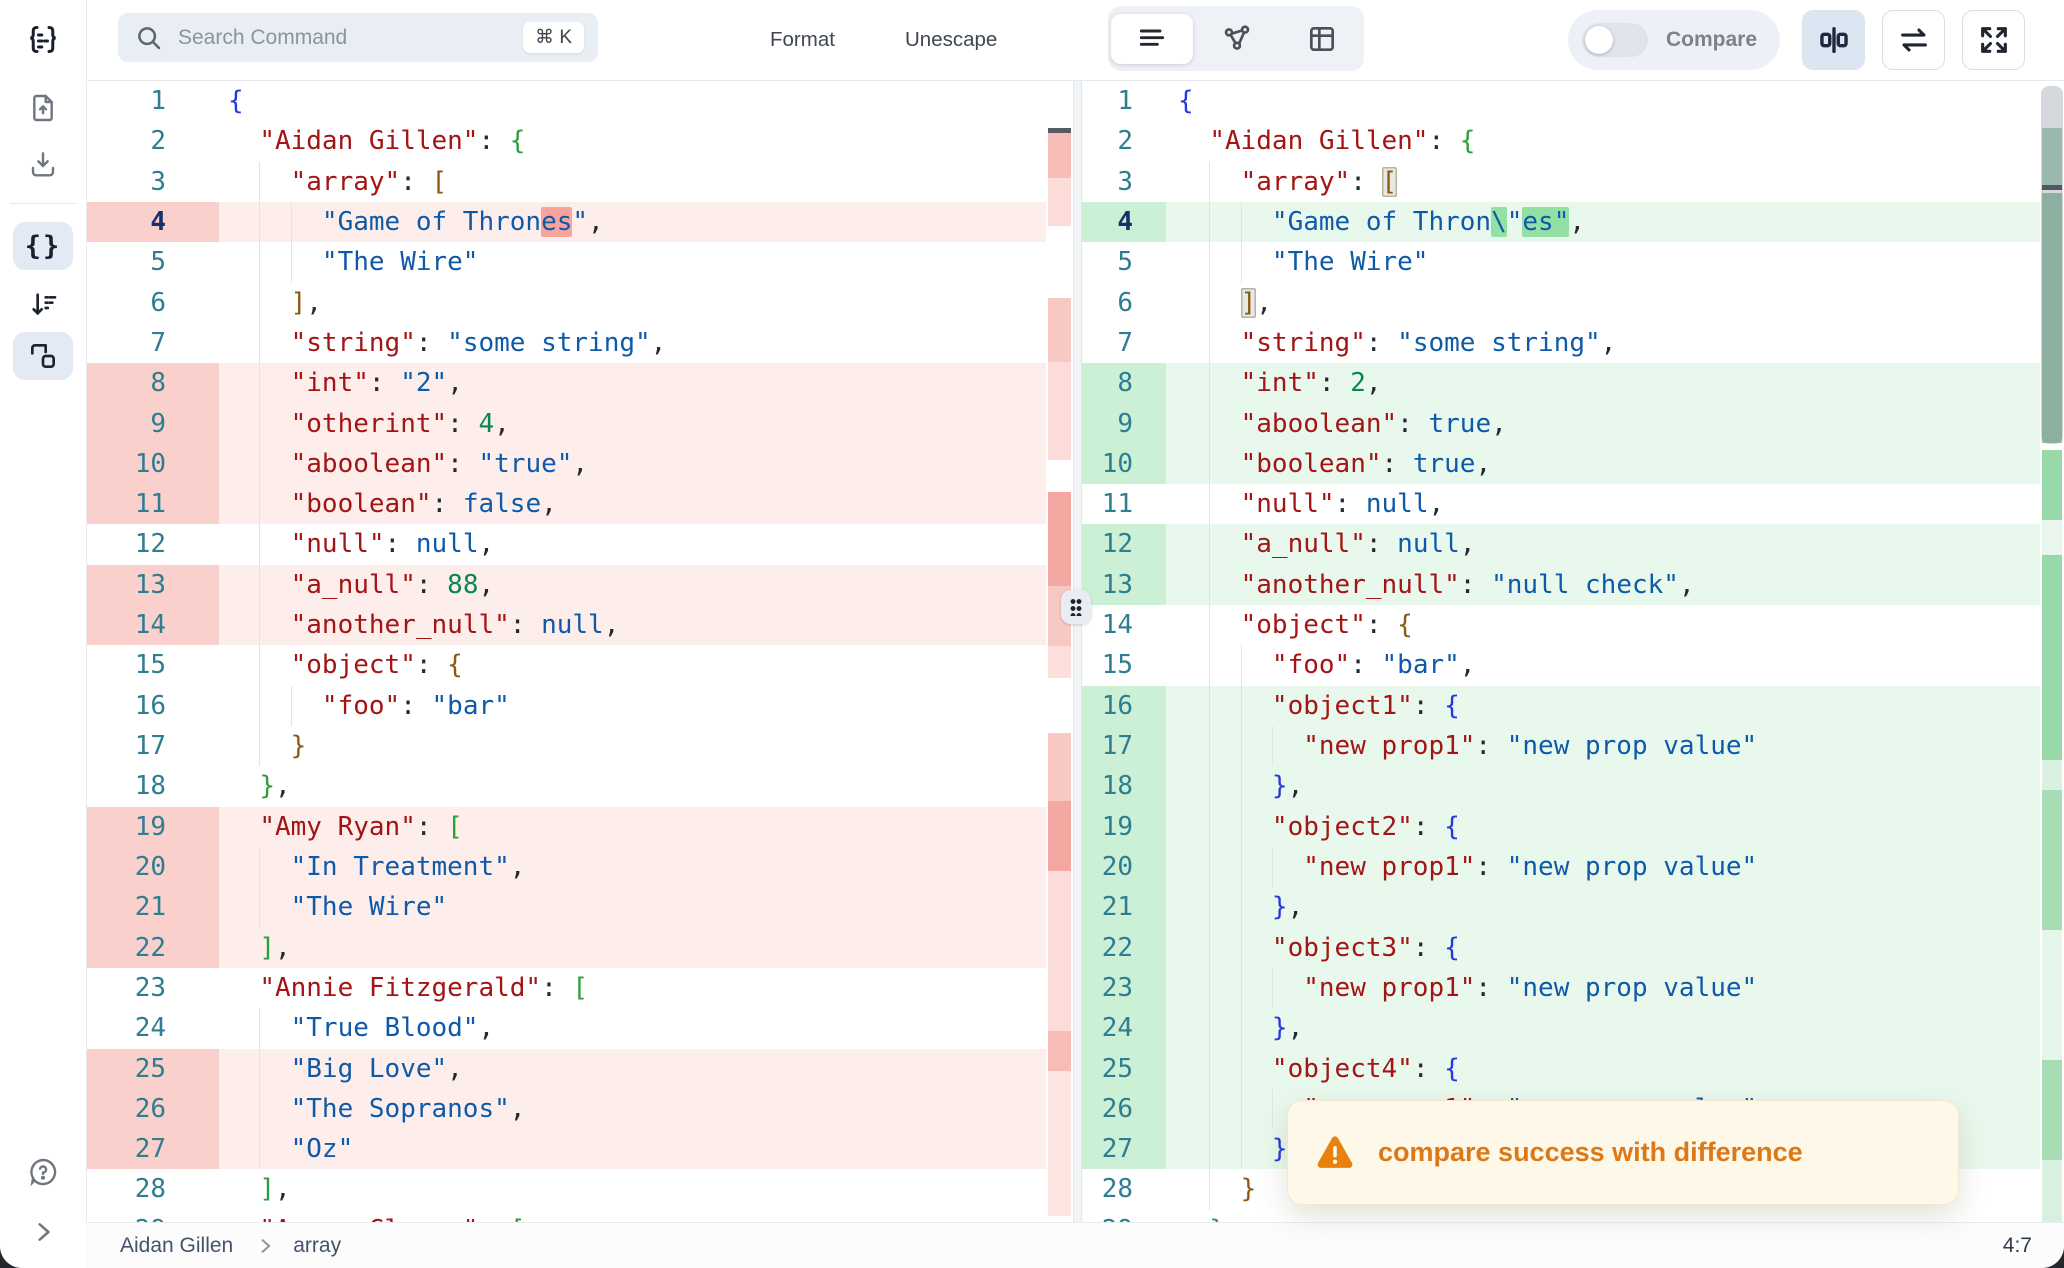  What do you see at coordinates (1076, 607) in the screenshot?
I see `panel-resize-handle` at bounding box center [1076, 607].